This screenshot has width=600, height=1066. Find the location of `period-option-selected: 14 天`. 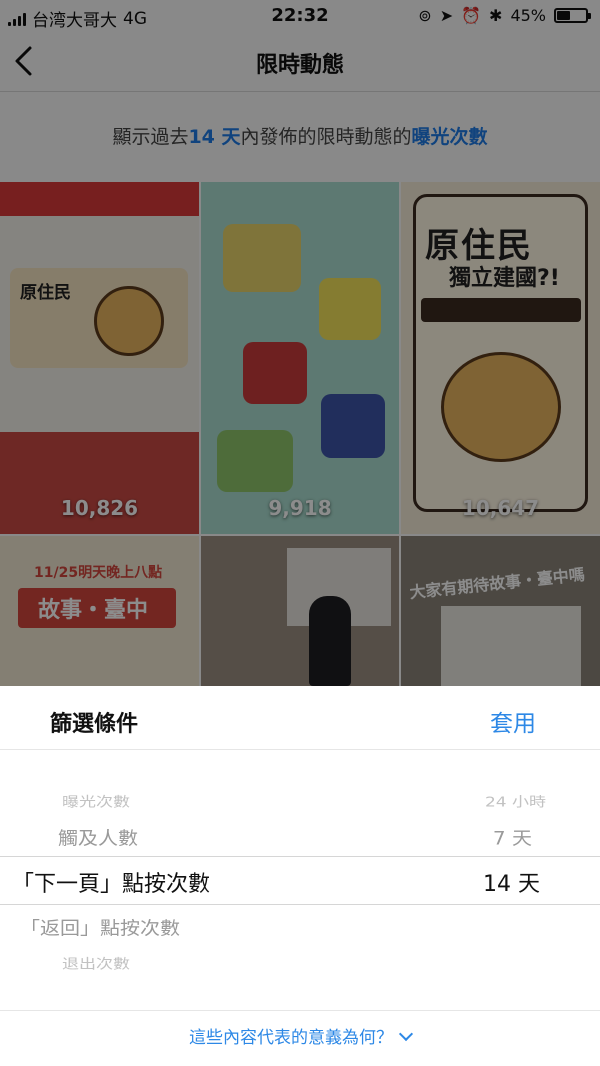

period-option-selected: 14 天 is located at coordinates (511, 882).